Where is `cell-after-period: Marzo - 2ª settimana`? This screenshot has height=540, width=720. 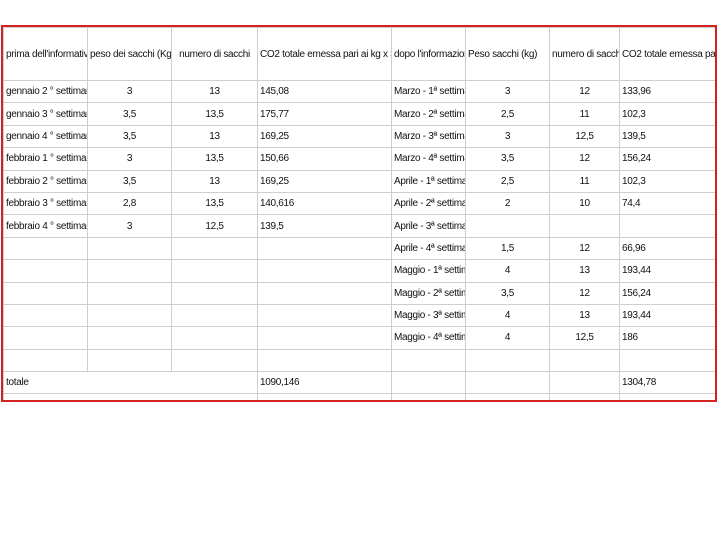 cell-after-period: Marzo - 2ª settimana is located at coordinates (428, 114).